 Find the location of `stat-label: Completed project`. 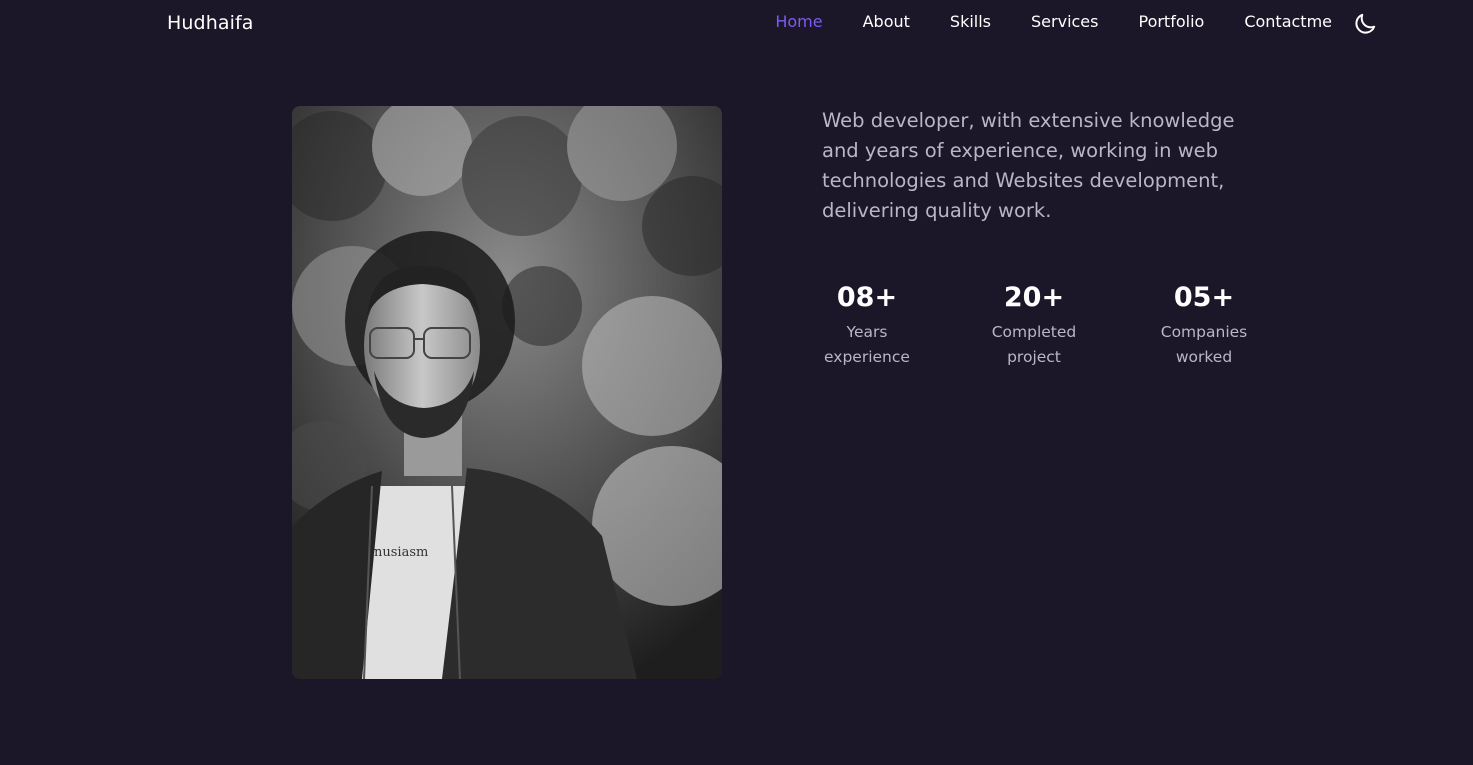

stat-label: Completed project is located at coordinates (1034, 345).